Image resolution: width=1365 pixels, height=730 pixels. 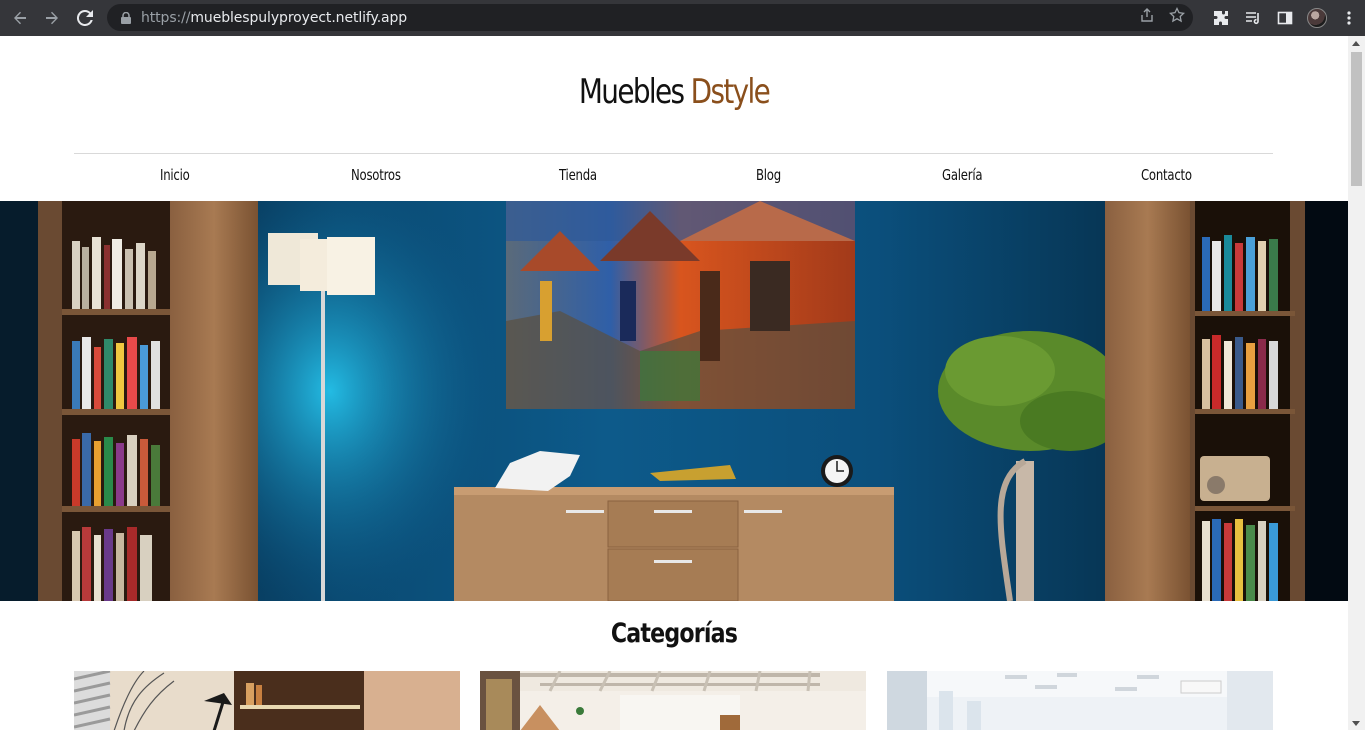 I want to click on category-card-white-office, so click(x=1080, y=700).